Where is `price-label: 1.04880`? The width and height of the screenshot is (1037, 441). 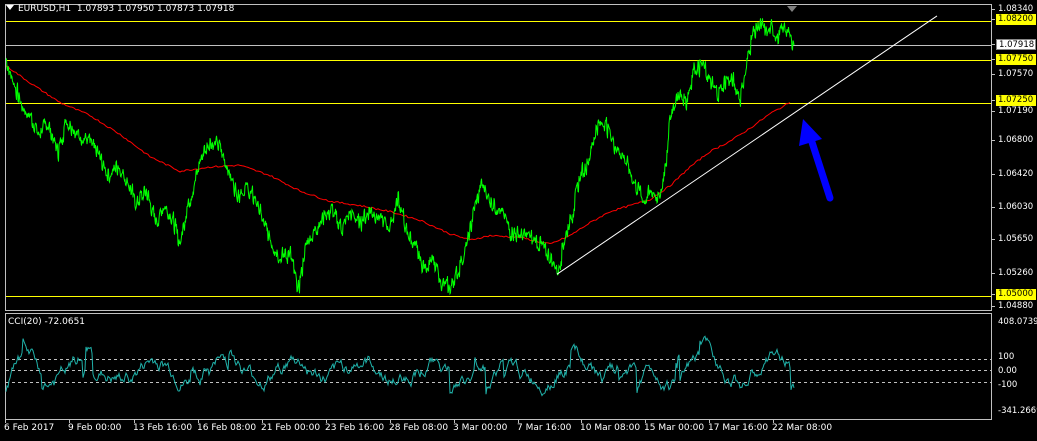 price-label: 1.04880 is located at coordinates (1016, 306).